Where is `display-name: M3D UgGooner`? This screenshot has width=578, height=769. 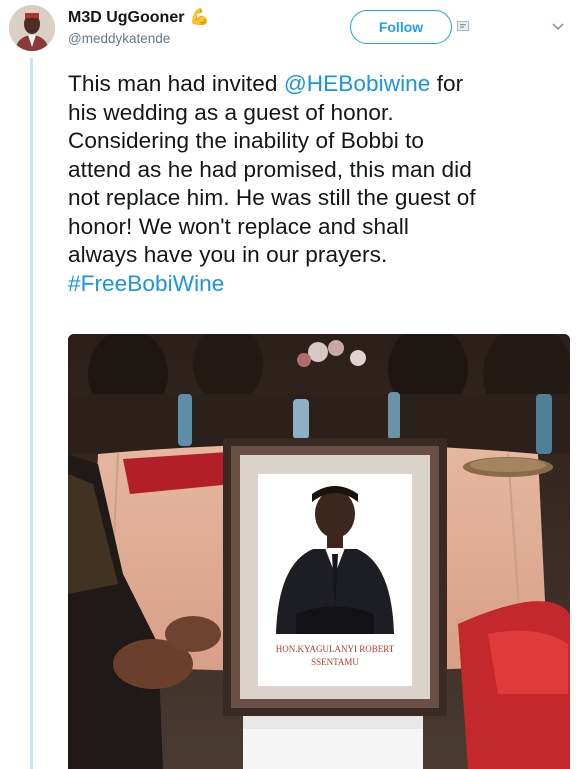
display-name: M3D UgGooner is located at coordinates (126, 18).